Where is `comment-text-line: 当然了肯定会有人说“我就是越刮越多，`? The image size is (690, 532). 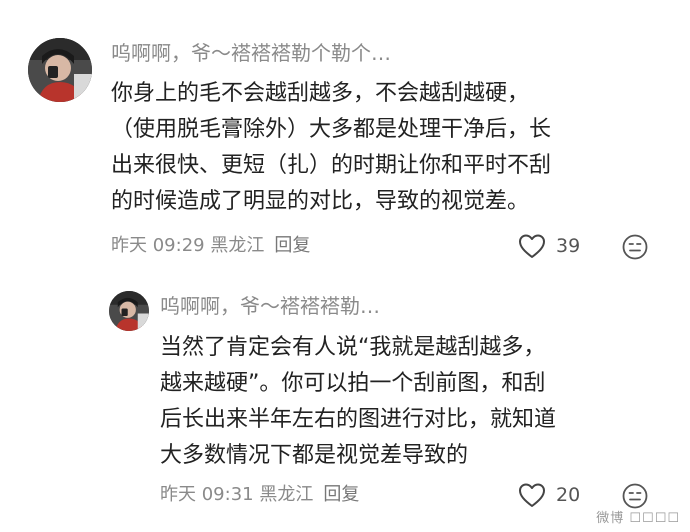
comment-text-line: 当然了肯定会有人说“我就是越刮越多， is located at coordinates (353, 347).